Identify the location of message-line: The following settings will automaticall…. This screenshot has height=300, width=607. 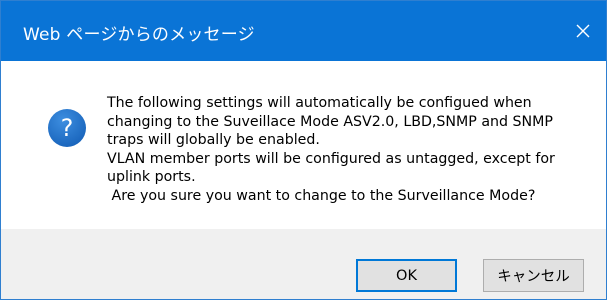
(319, 103).